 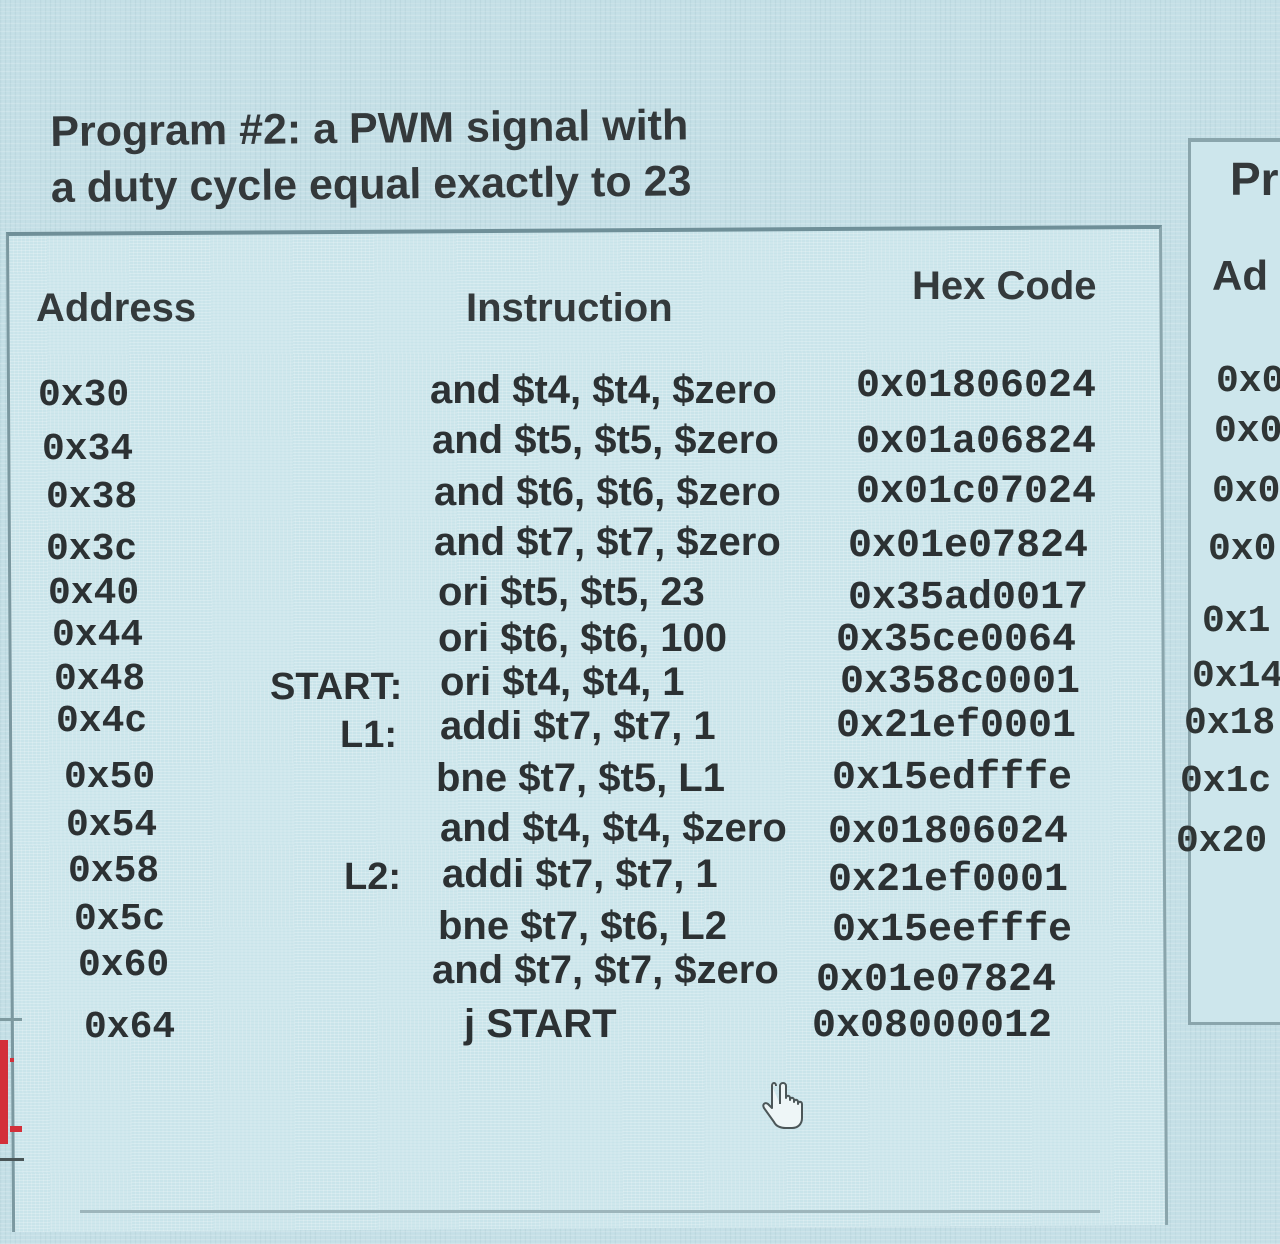 What do you see at coordinates (336, 687) in the screenshot?
I see `row-label: START:` at bounding box center [336, 687].